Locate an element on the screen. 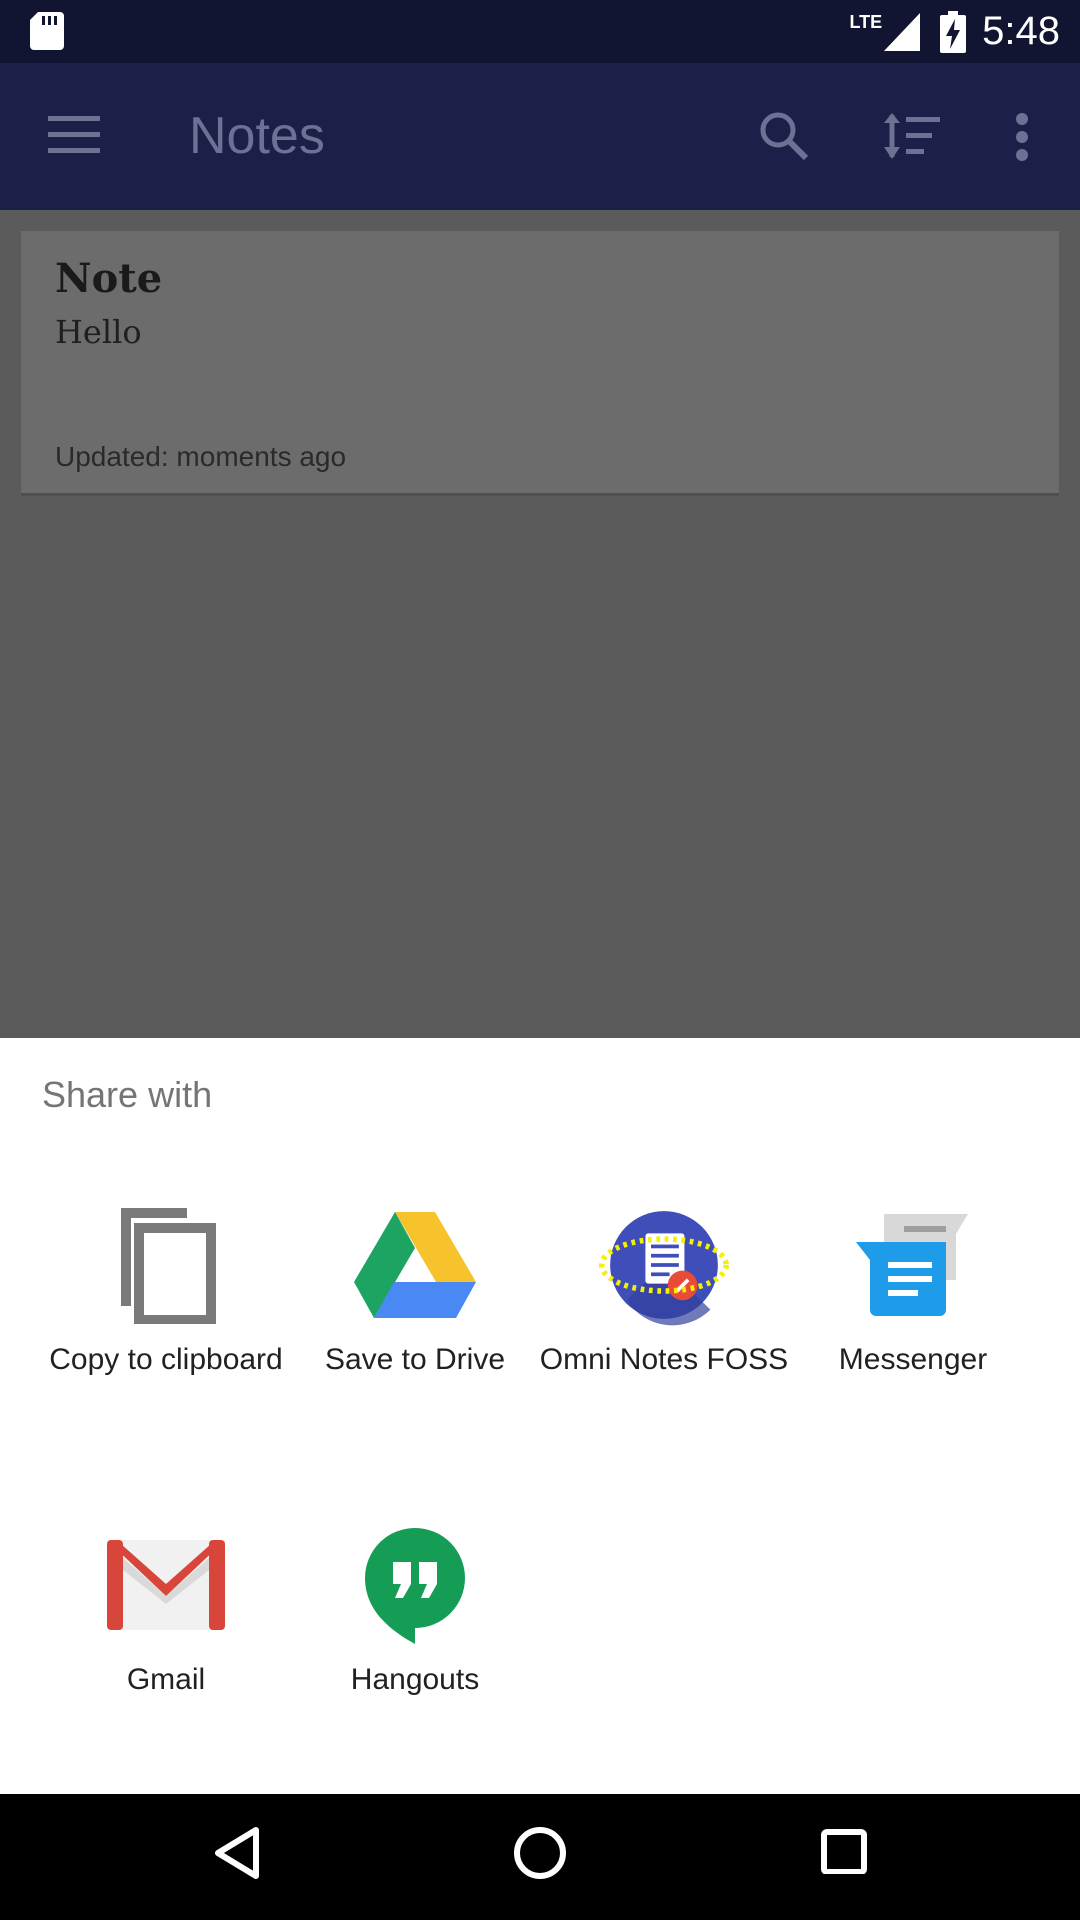  battery-charging-icon is located at coordinates (953, 31).